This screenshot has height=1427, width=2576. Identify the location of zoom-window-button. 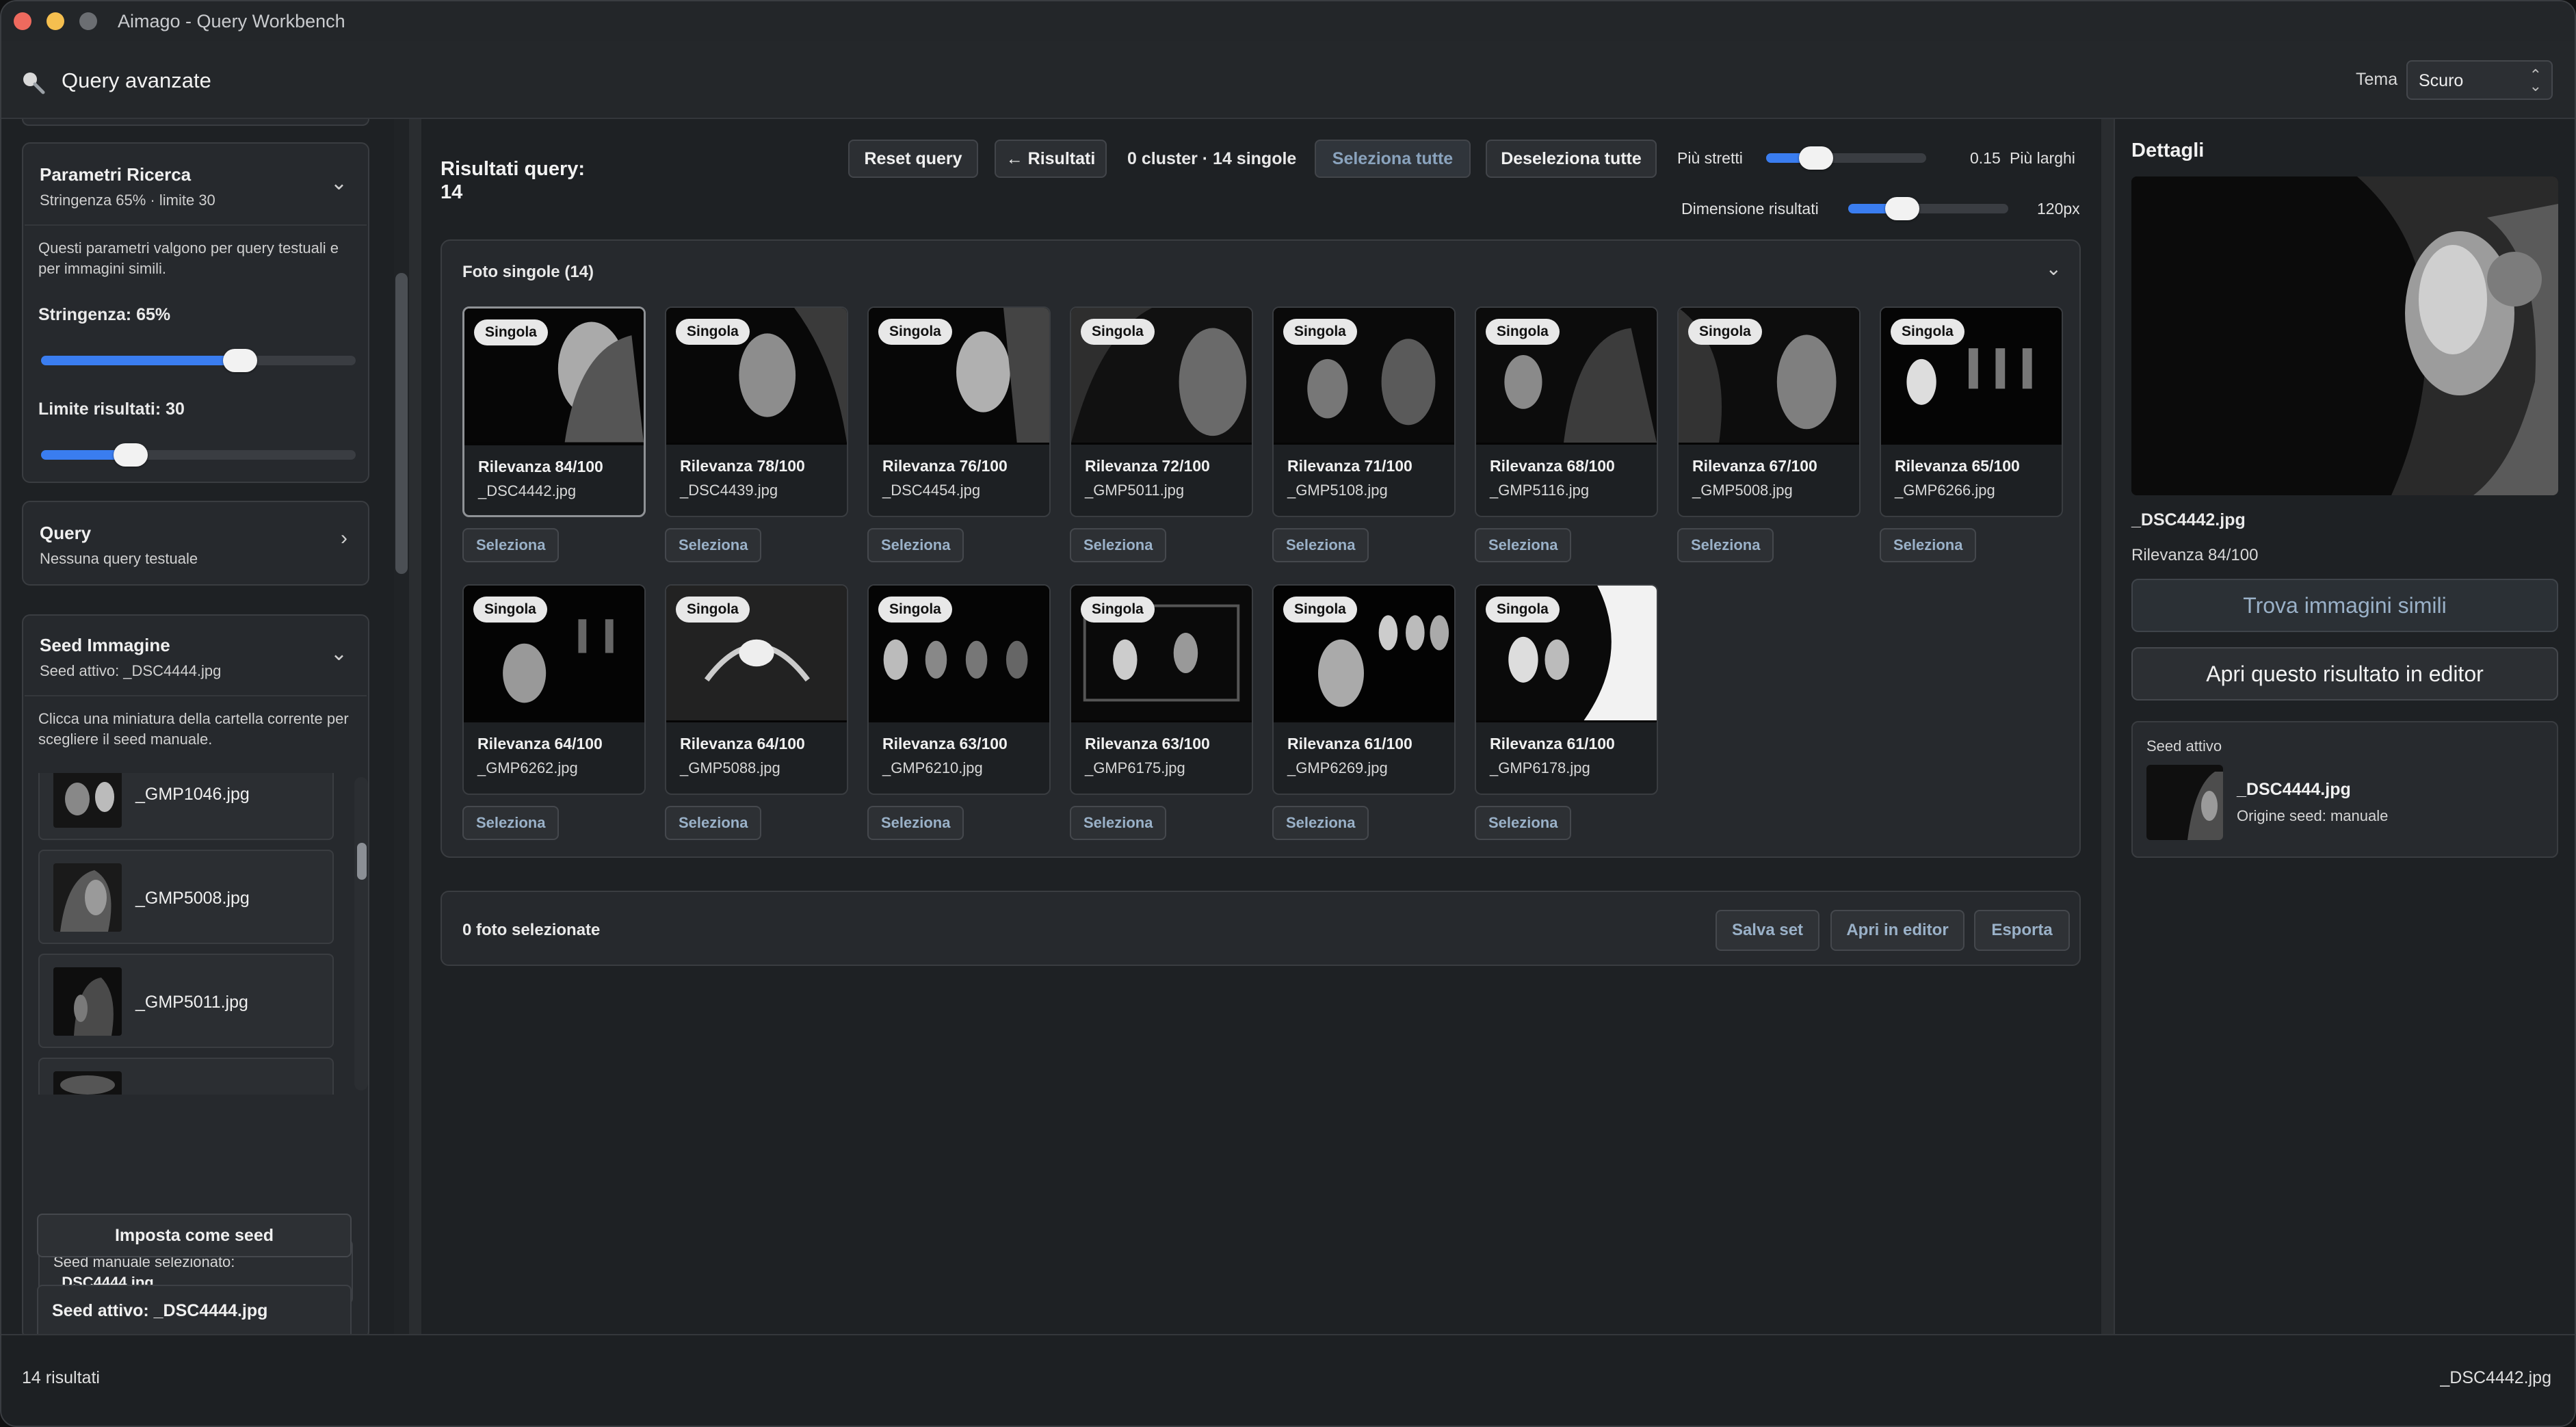
(88, 21).